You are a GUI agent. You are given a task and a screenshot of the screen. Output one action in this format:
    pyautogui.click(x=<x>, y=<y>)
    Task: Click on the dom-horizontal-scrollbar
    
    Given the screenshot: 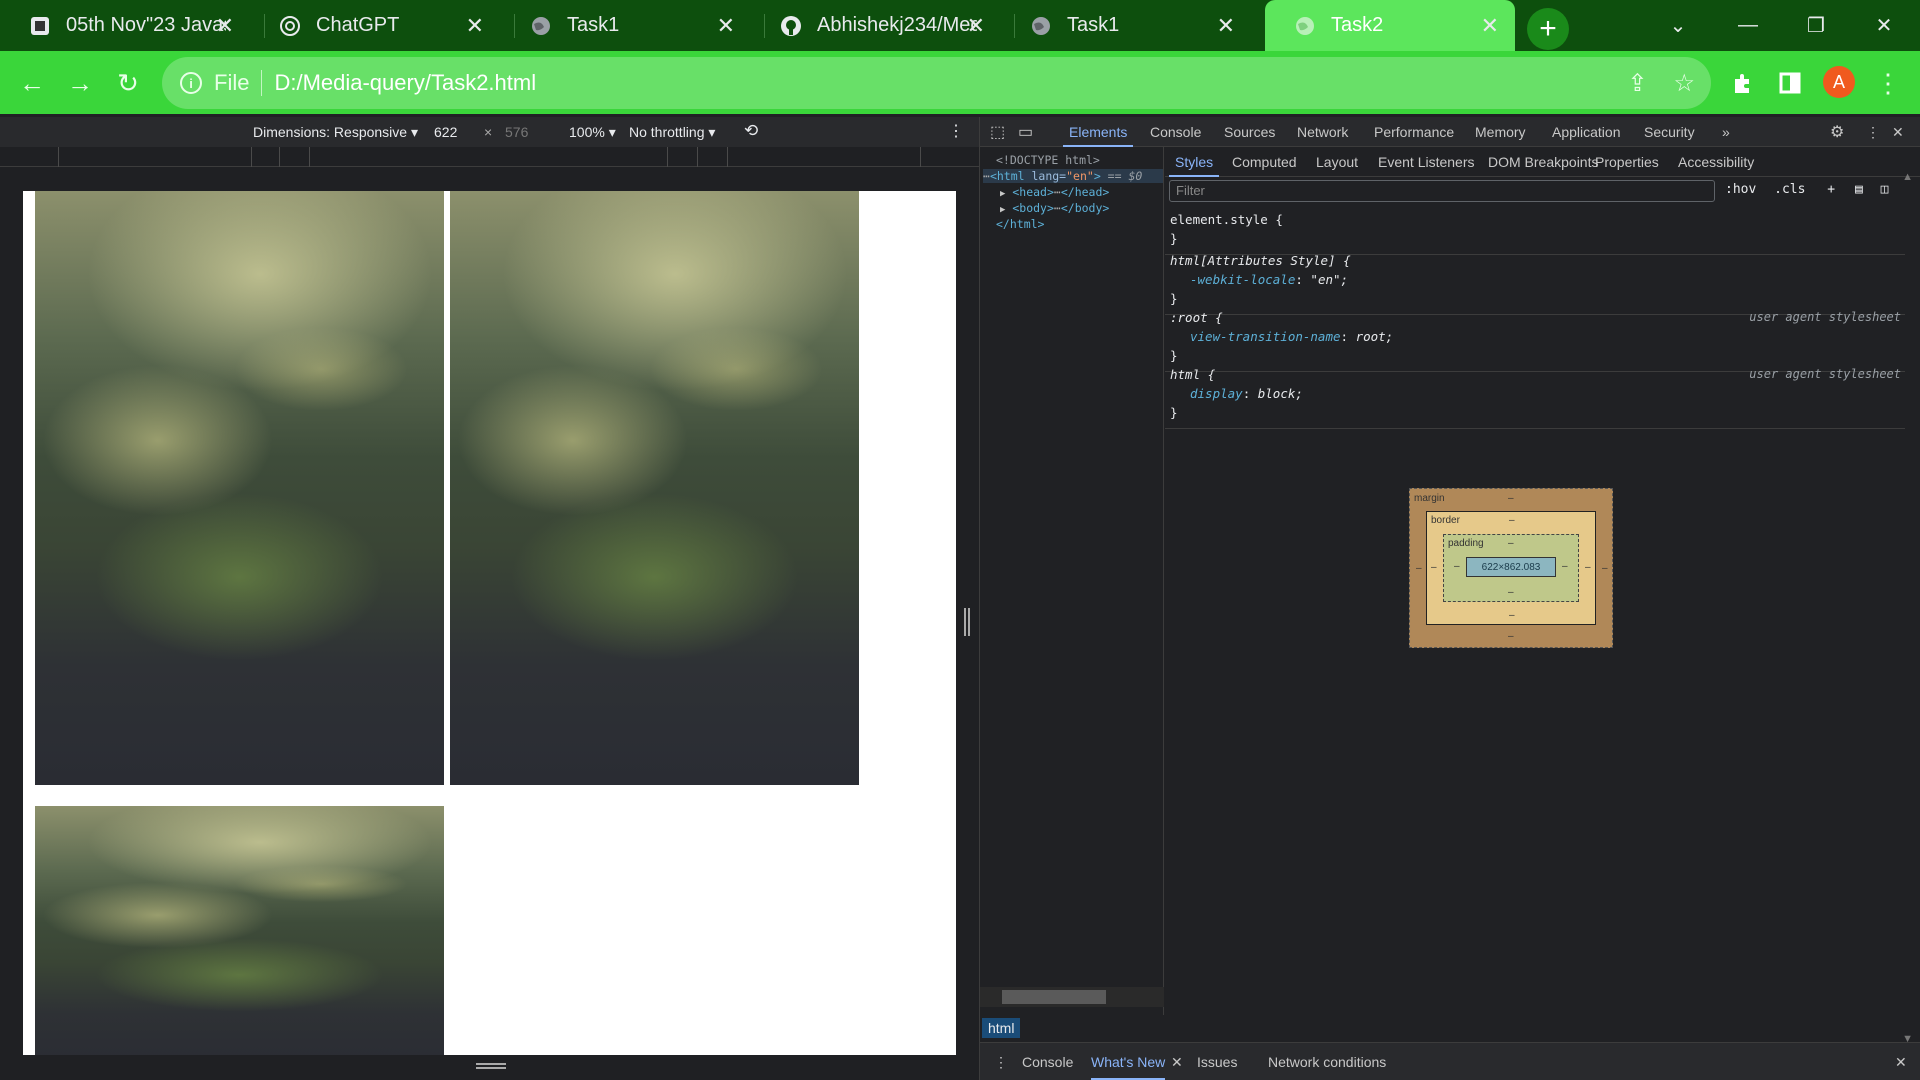 What is the action you would take?
    pyautogui.click(x=1072, y=997)
    